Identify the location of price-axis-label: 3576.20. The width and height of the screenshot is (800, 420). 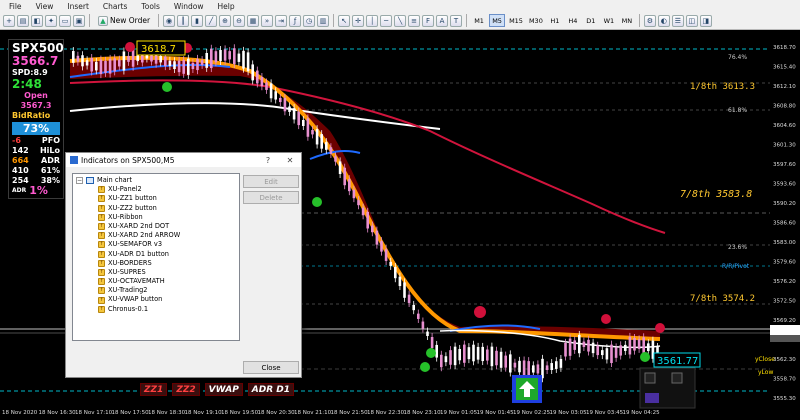
(784, 282).